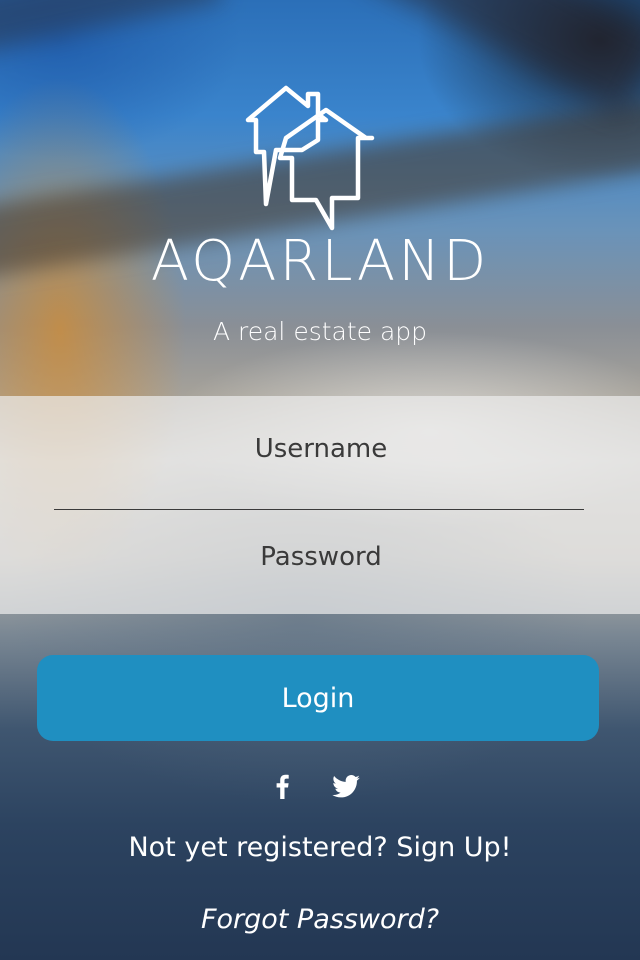 Image resolution: width=640 pixels, height=960 pixels. Describe the element at coordinates (320, 331) in the screenshot. I see `app-tagline: A real estate app` at that location.